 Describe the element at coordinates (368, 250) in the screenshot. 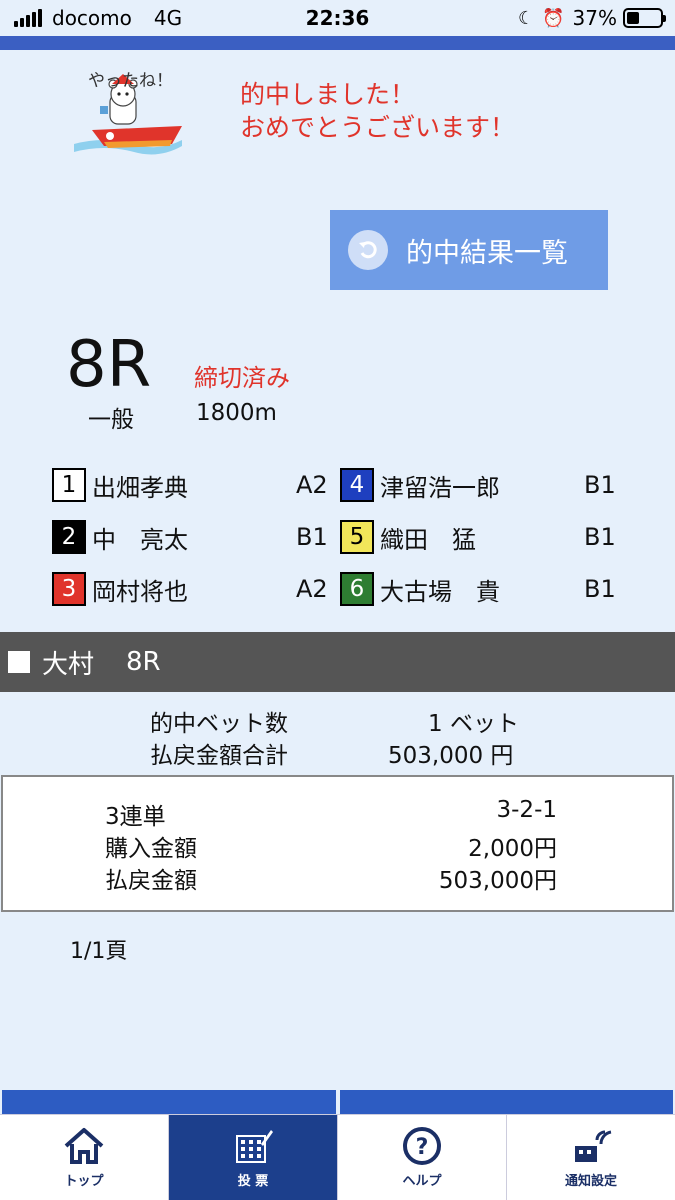

I see `back-arrow-icon` at that location.